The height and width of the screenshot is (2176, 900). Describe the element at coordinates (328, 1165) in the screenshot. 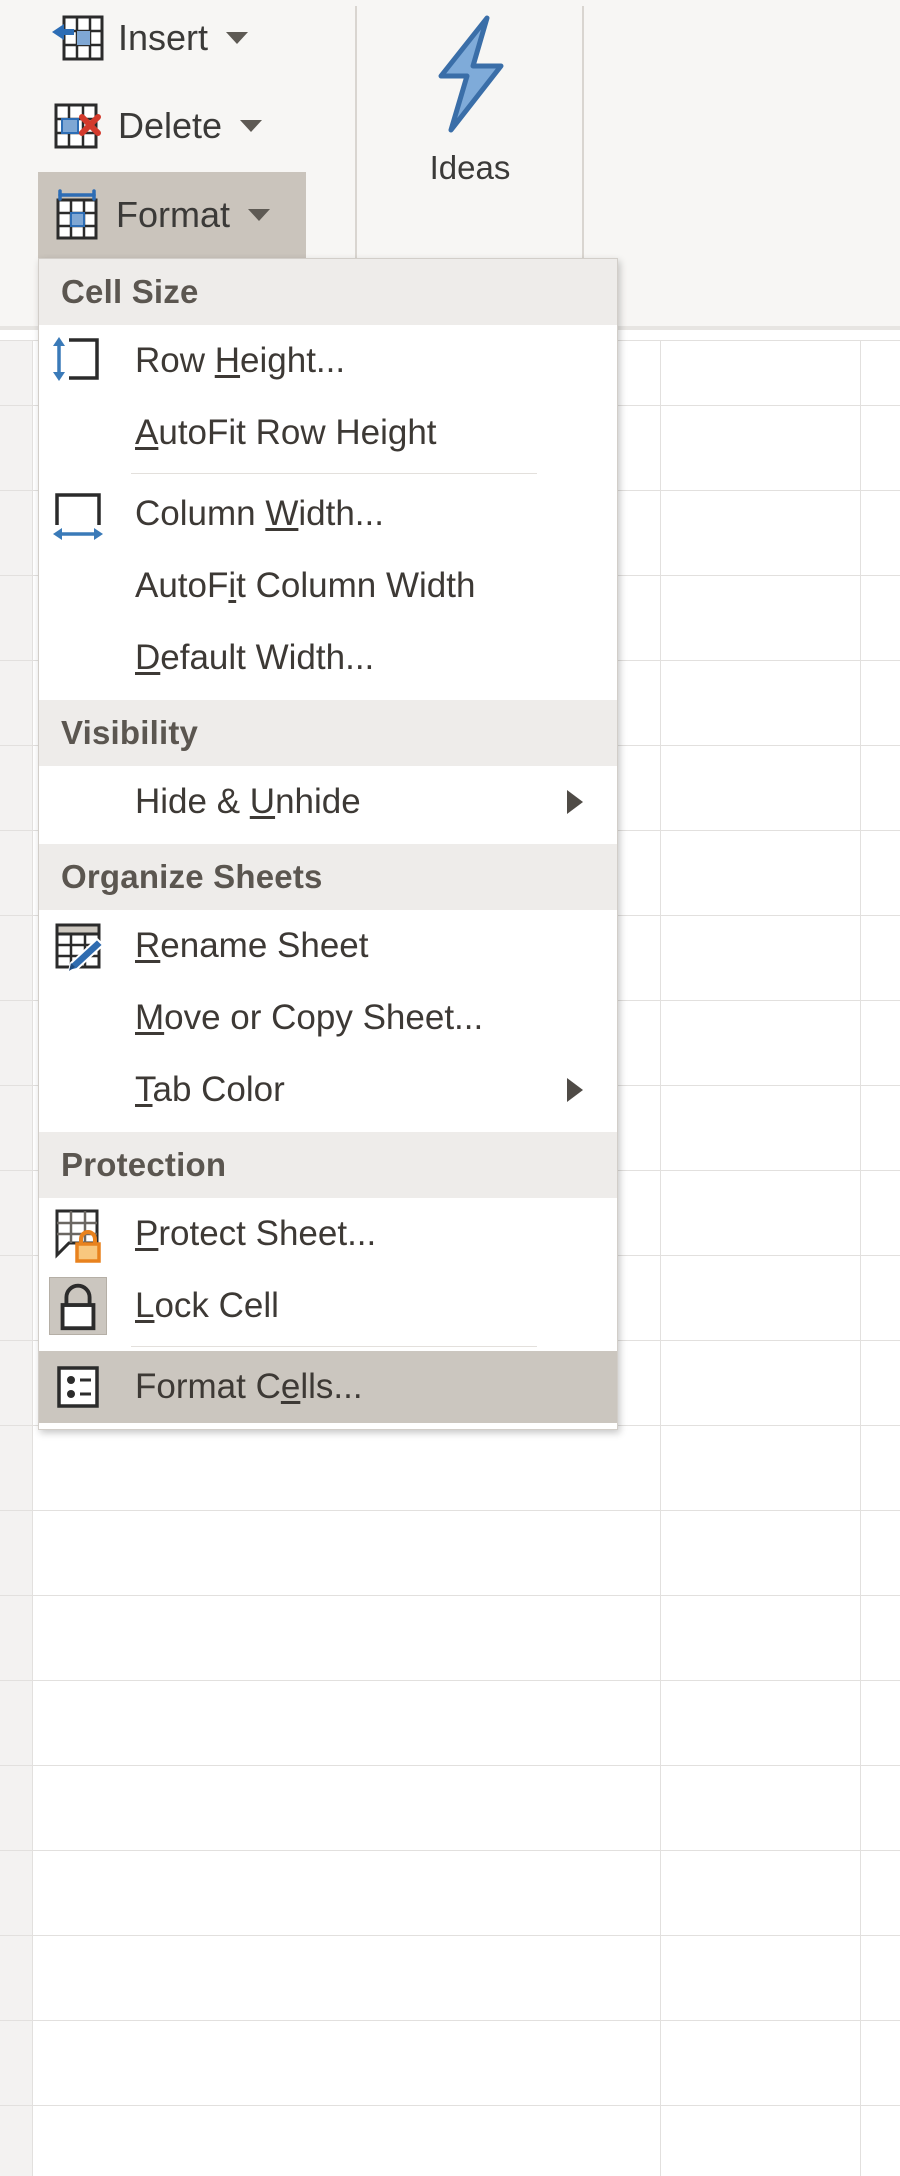

I see `menu-section-header-protection: Protection` at that location.